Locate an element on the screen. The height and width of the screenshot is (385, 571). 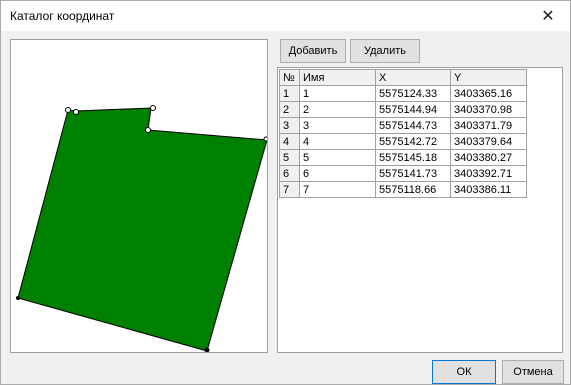
y-cell: 3403386.11 is located at coordinates (488, 189).